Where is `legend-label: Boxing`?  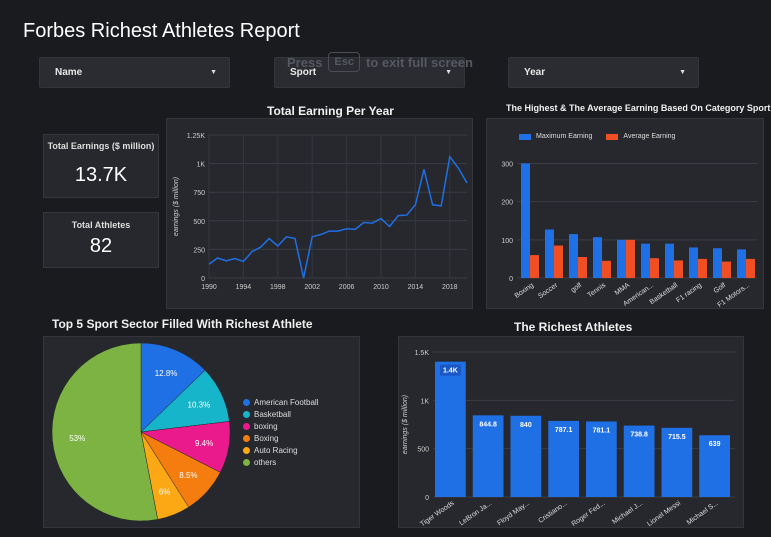
legend-label: Boxing is located at coordinates (266, 438).